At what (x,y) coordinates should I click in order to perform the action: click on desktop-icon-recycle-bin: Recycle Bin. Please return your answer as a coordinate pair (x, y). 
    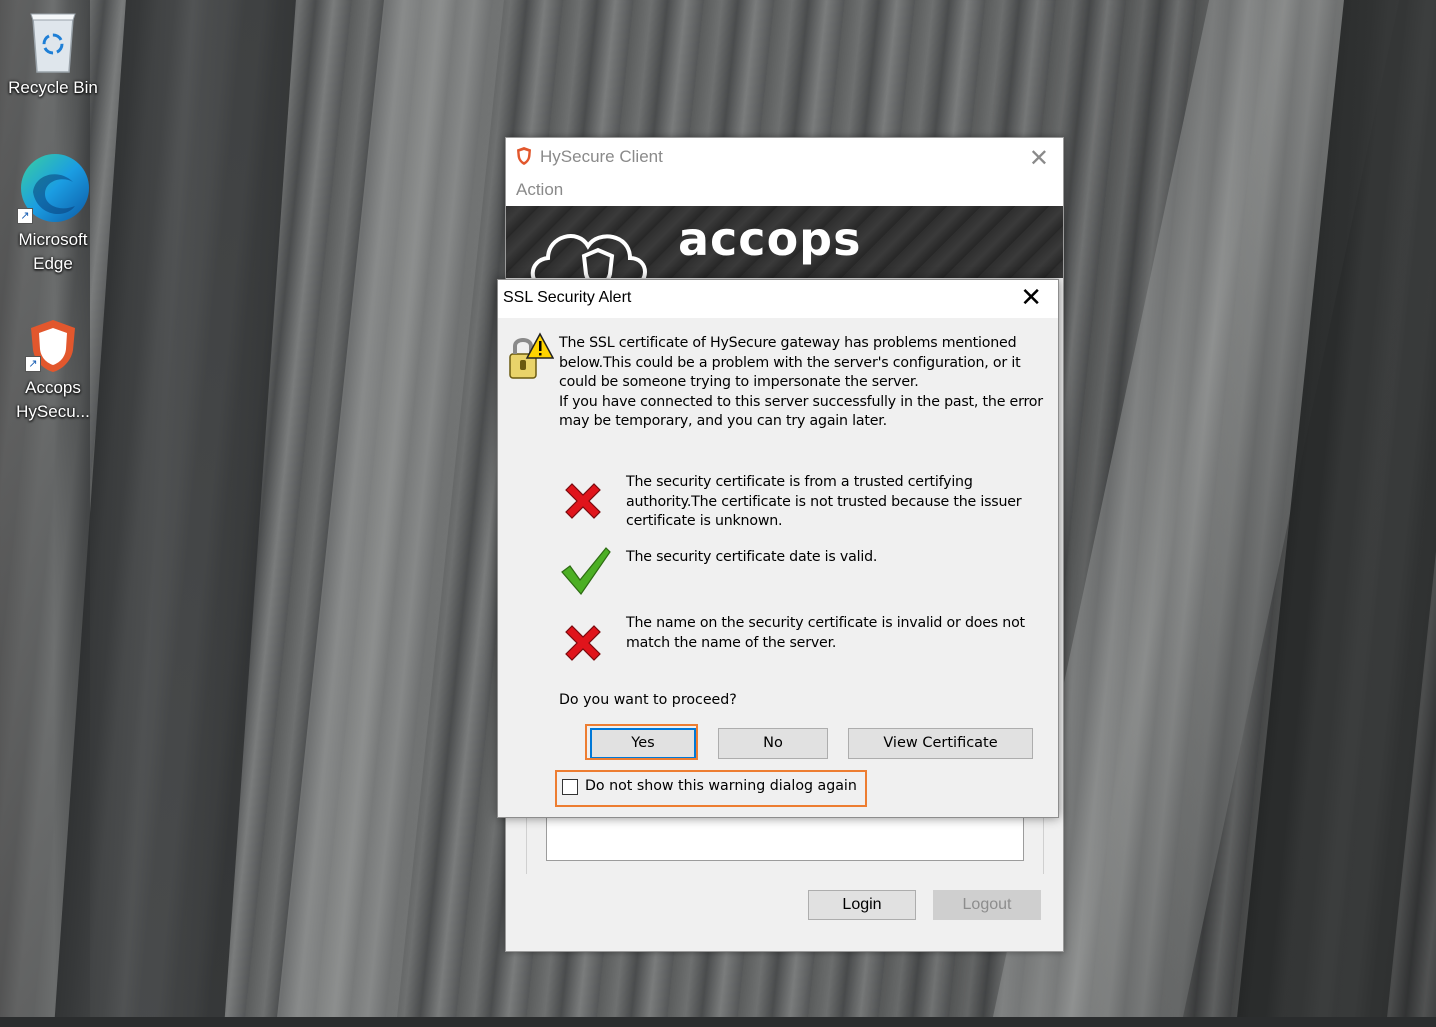
    Looking at the image, I should click on (53, 54).